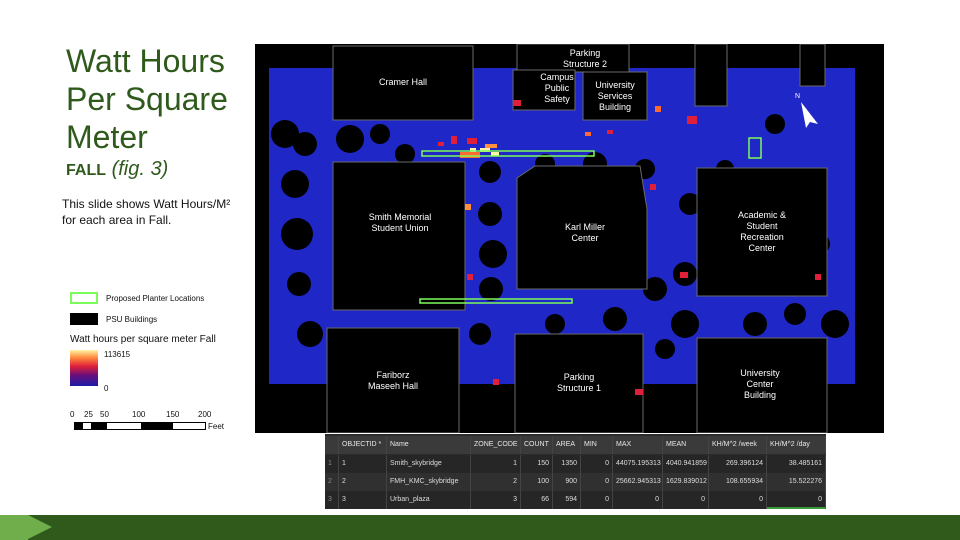 This screenshot has width=960, height=540. Describe the element at coordinates (84, 368) in the screenshot. I see `raster-gradient` at that location.